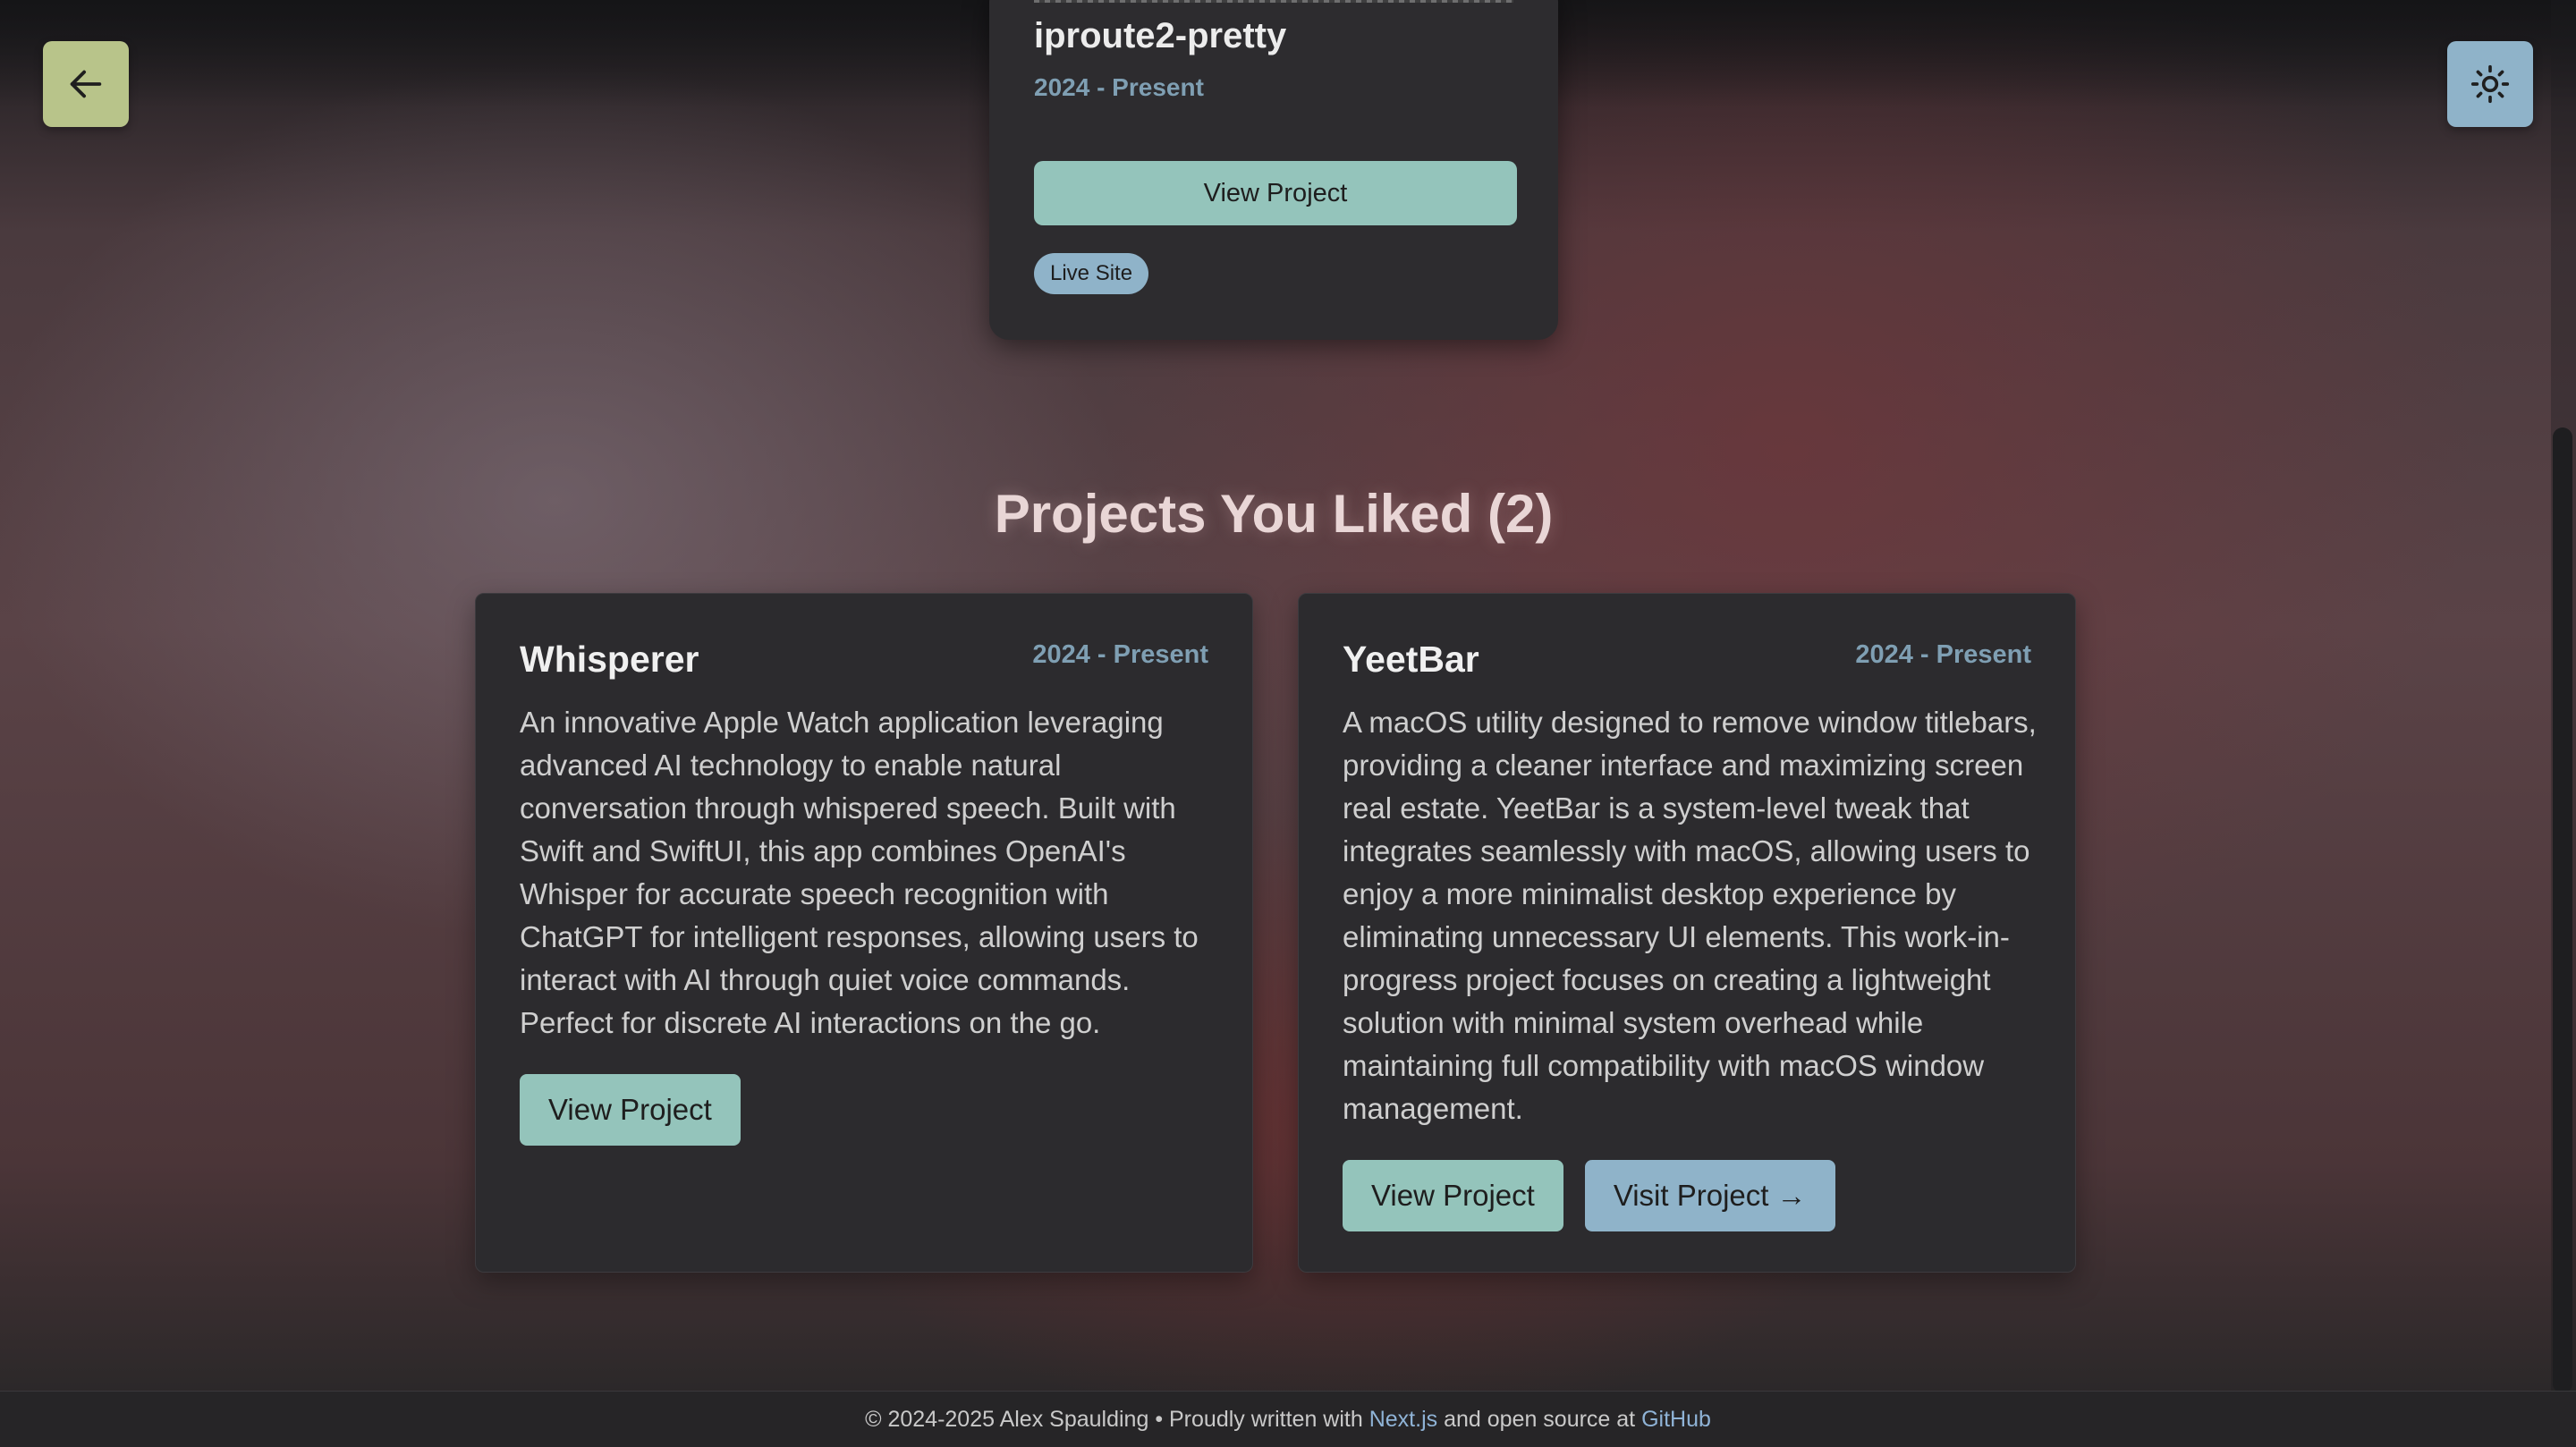 The width and height of the screenshot is (2576, 1447). What do you see at coordinates (1091, 273) in the screenshot?
I see `live-site-badge: Live Site` at bounding box center [1091, 273].